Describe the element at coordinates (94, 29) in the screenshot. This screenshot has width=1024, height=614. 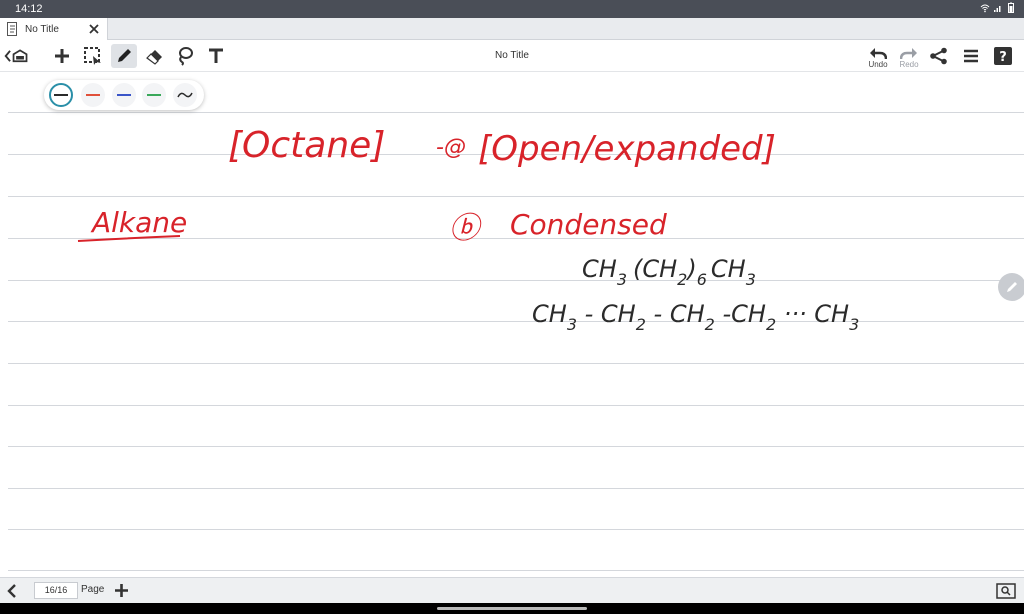
I see `close-icon` at that location.